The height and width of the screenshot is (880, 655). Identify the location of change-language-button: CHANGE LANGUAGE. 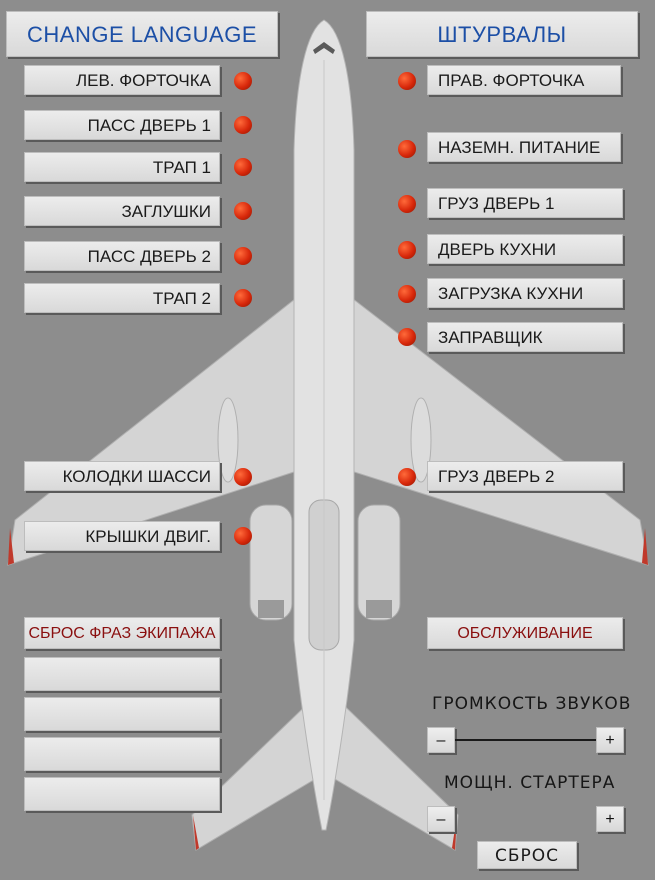
(142, 34).